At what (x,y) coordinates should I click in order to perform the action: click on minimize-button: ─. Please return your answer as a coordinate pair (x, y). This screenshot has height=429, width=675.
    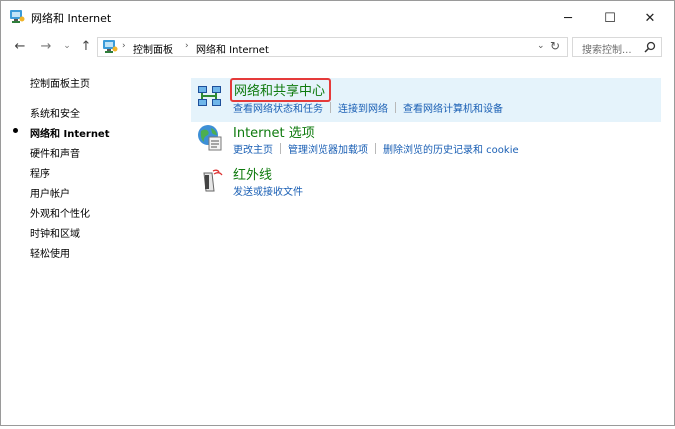
    Looking at the image, I should click on (568, 18).